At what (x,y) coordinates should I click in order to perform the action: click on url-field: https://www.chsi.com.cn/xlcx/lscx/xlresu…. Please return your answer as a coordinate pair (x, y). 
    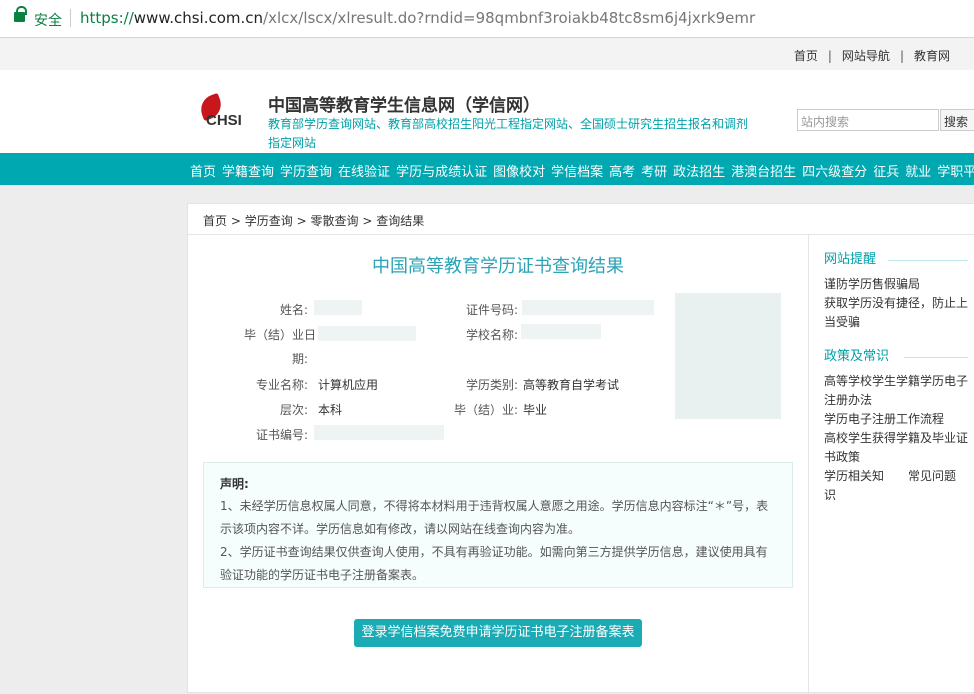
    Looking at the image, I should click on (417, 18).